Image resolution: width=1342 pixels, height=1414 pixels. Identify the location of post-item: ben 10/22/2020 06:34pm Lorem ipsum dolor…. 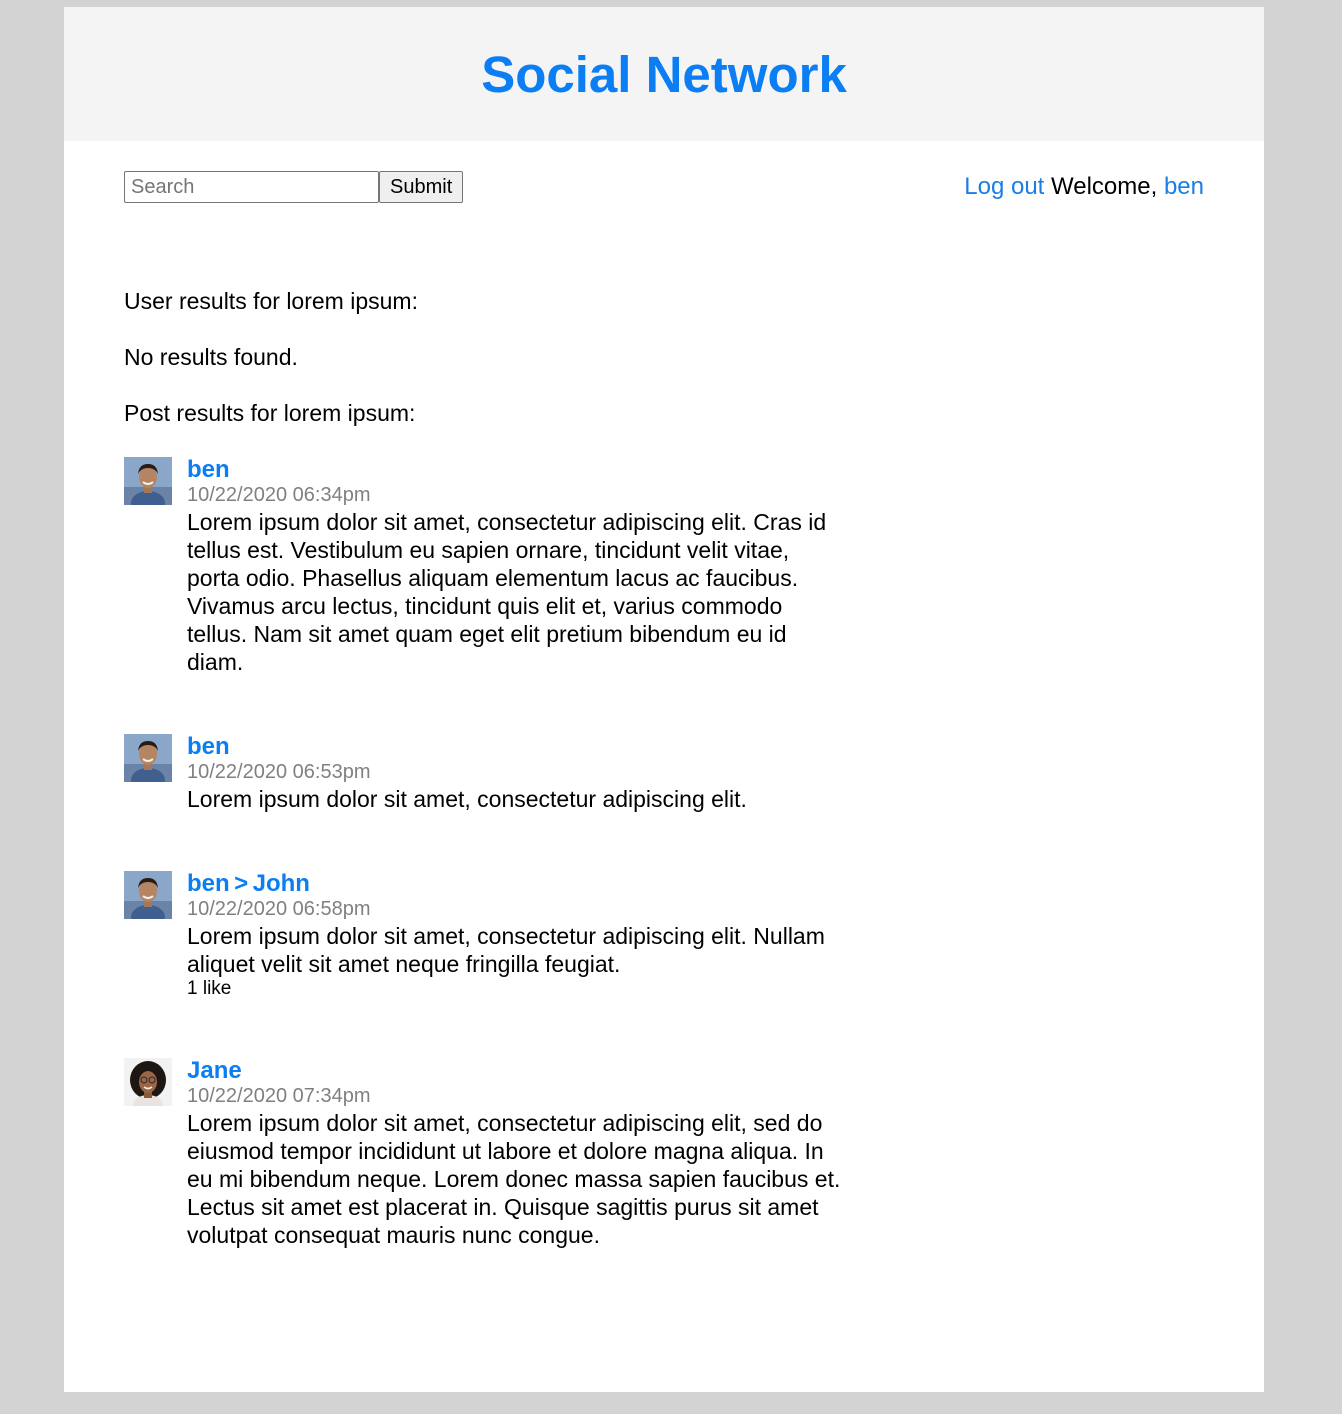
(484, 566).